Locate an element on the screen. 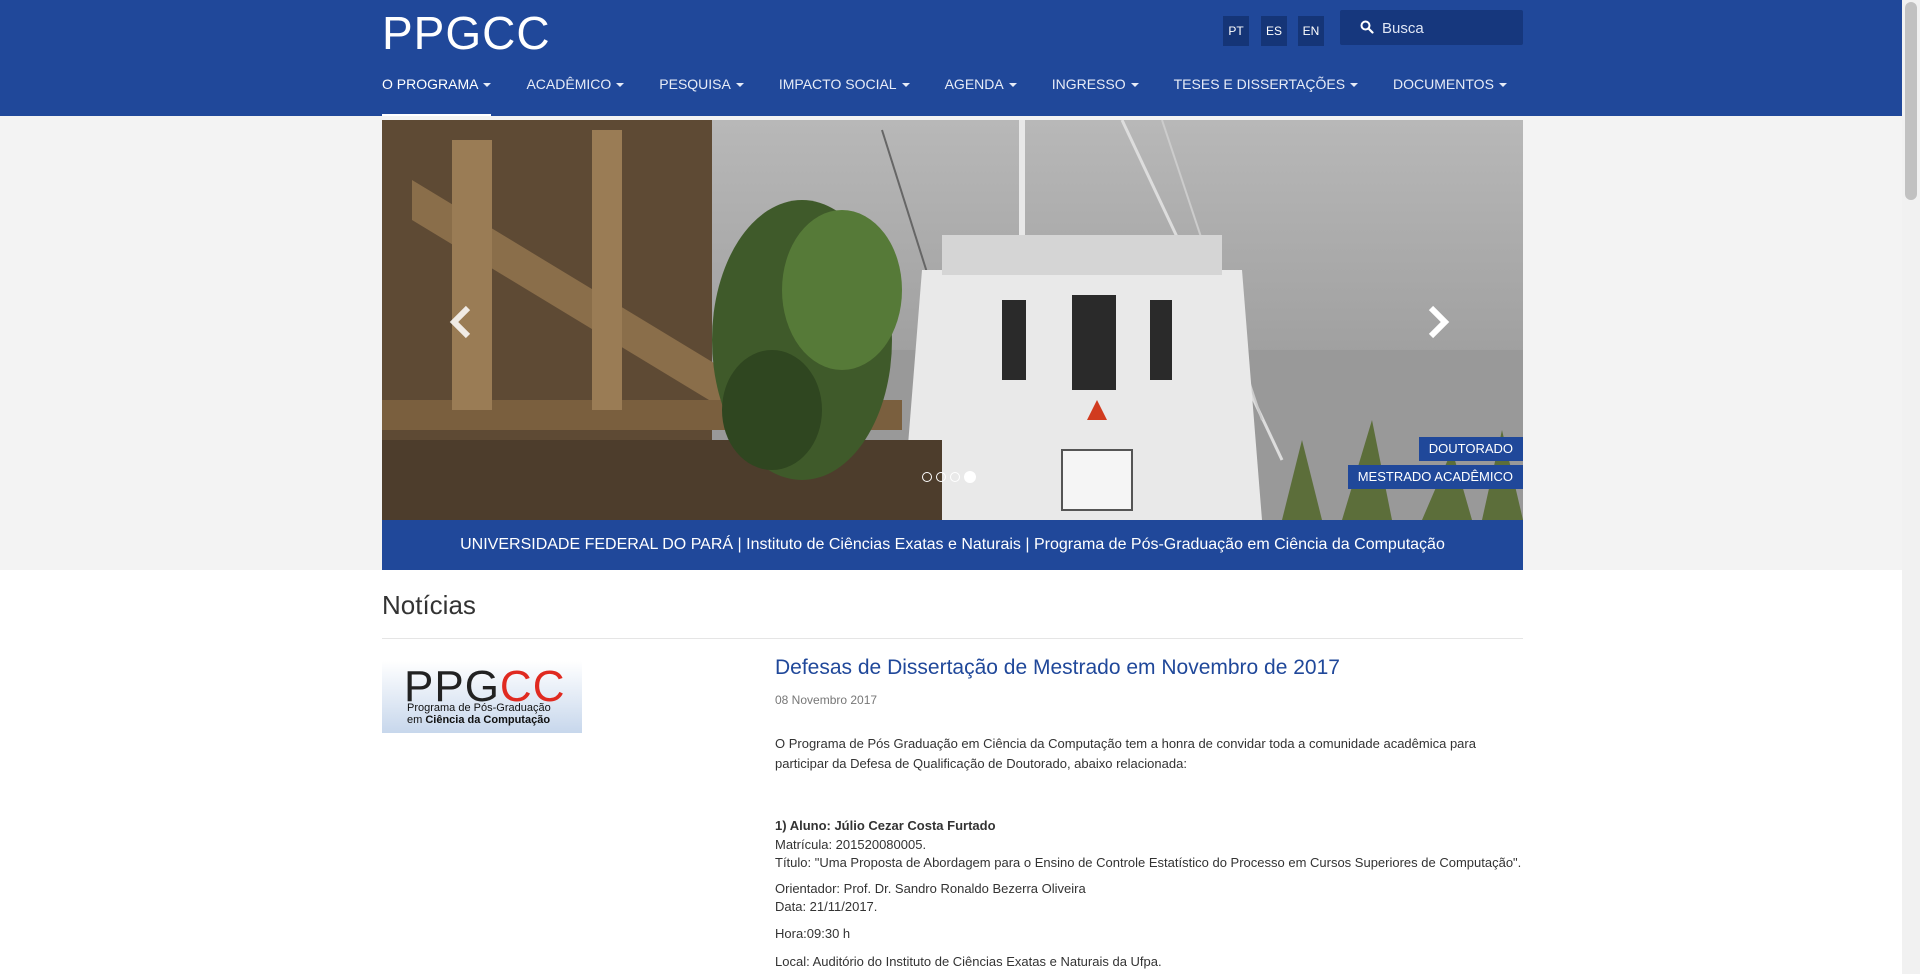 This screenshot has height=974, width=1920. article-date: 08 Novembro 2017 is located at coordinates (826, 700).